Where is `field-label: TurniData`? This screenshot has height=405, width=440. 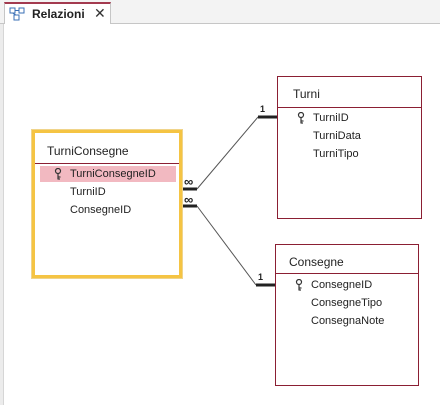 field-label: TurniData is located at coordinates (337, 136).